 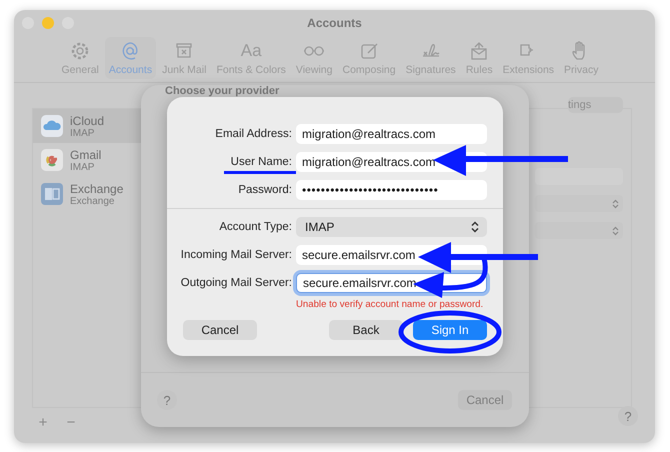 What do you see at coordinates (479, 51) in the screenshot?
I see `envelope-icon` at bounding box center [479, 51].